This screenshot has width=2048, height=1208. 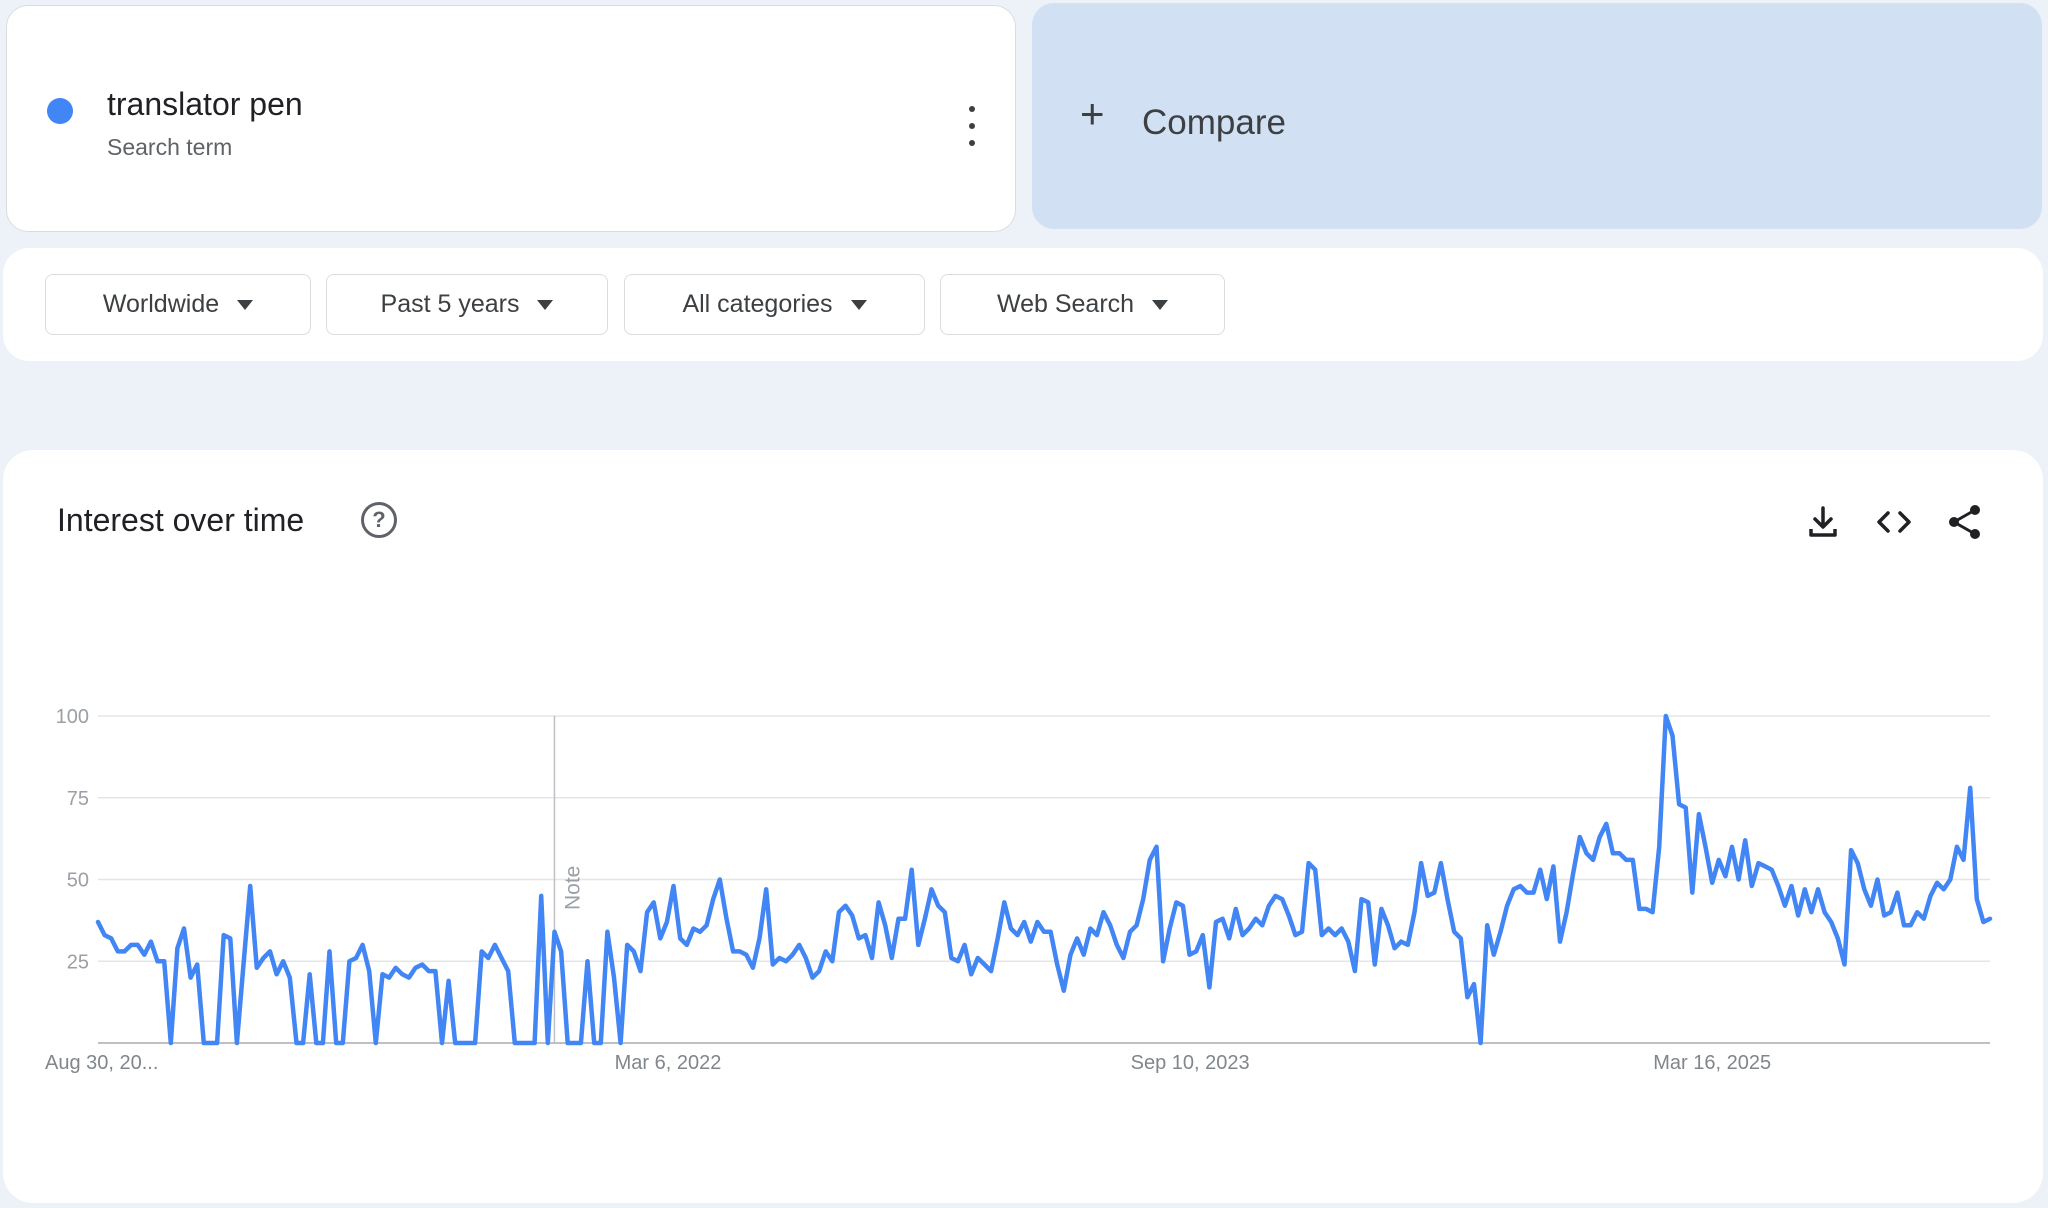 What do you see at coordinates (78, 799) in the screenshot?
I see `y-tick-label: 75` at bounding box center [78, 799].